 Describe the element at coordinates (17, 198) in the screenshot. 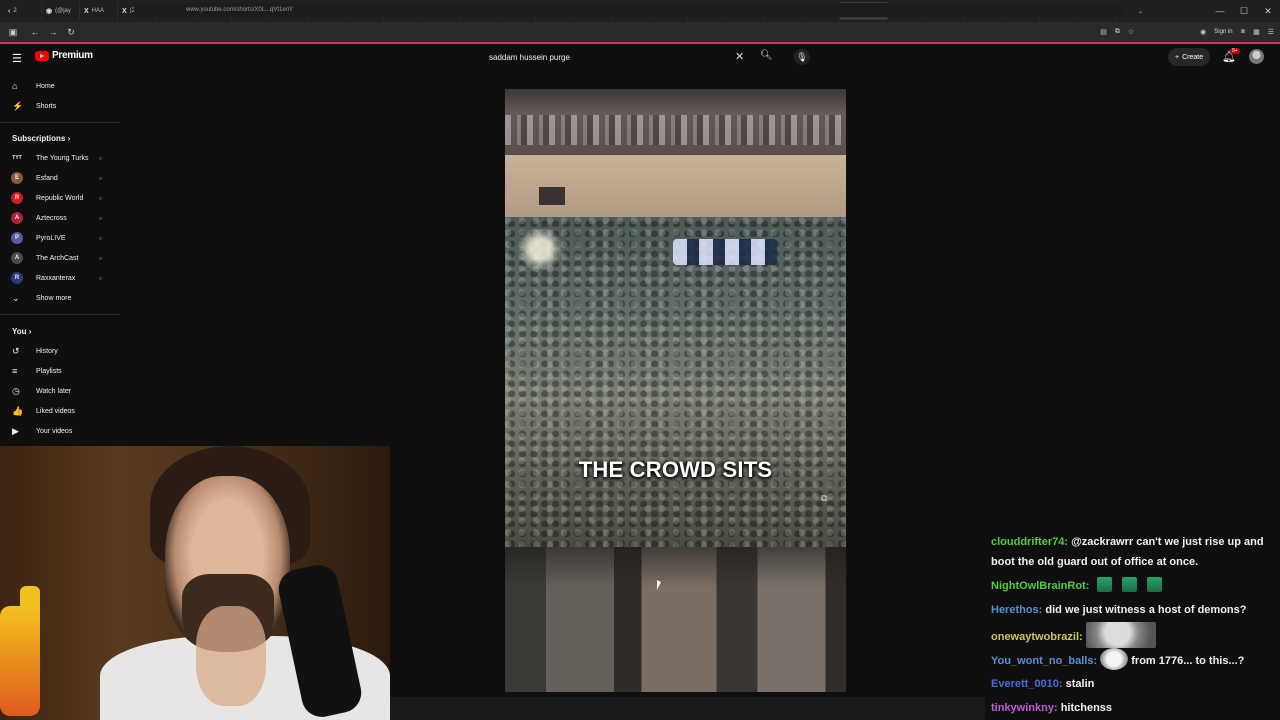

I see `channel-avatar: R` at that location.